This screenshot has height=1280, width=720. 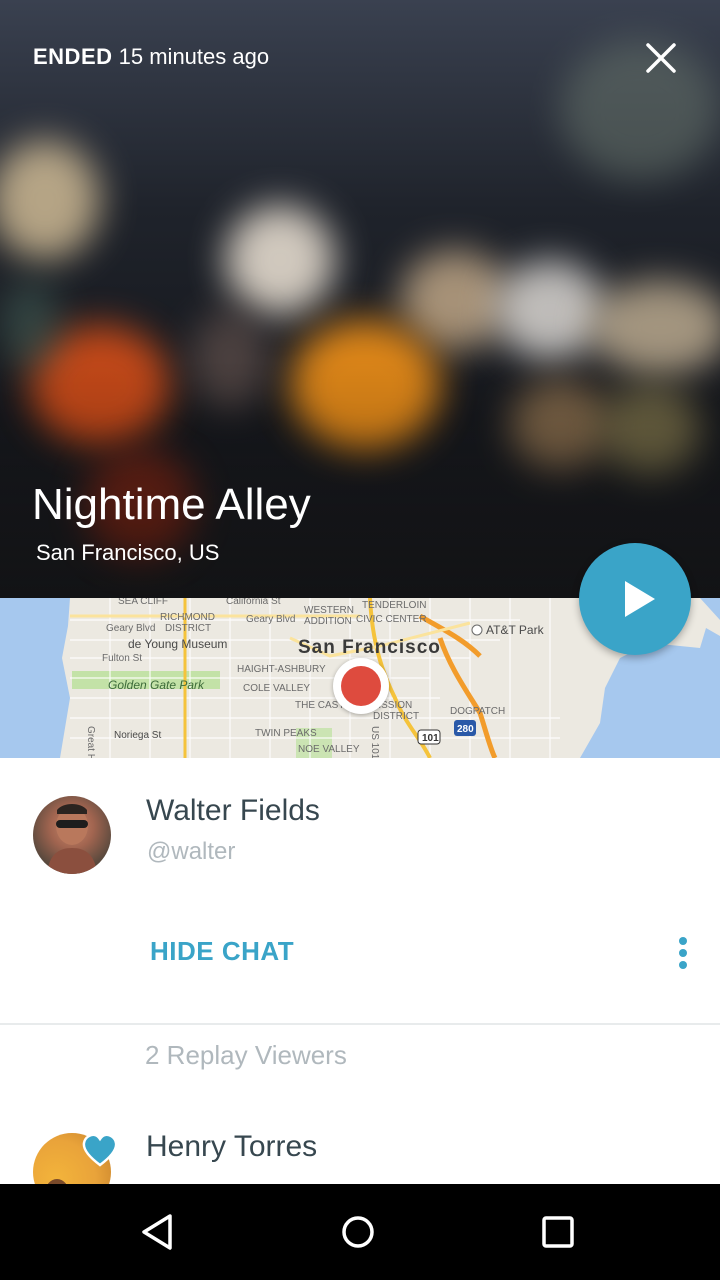 I want to click on map-label-fulton: Fulton St, so click(x=122, y=658).